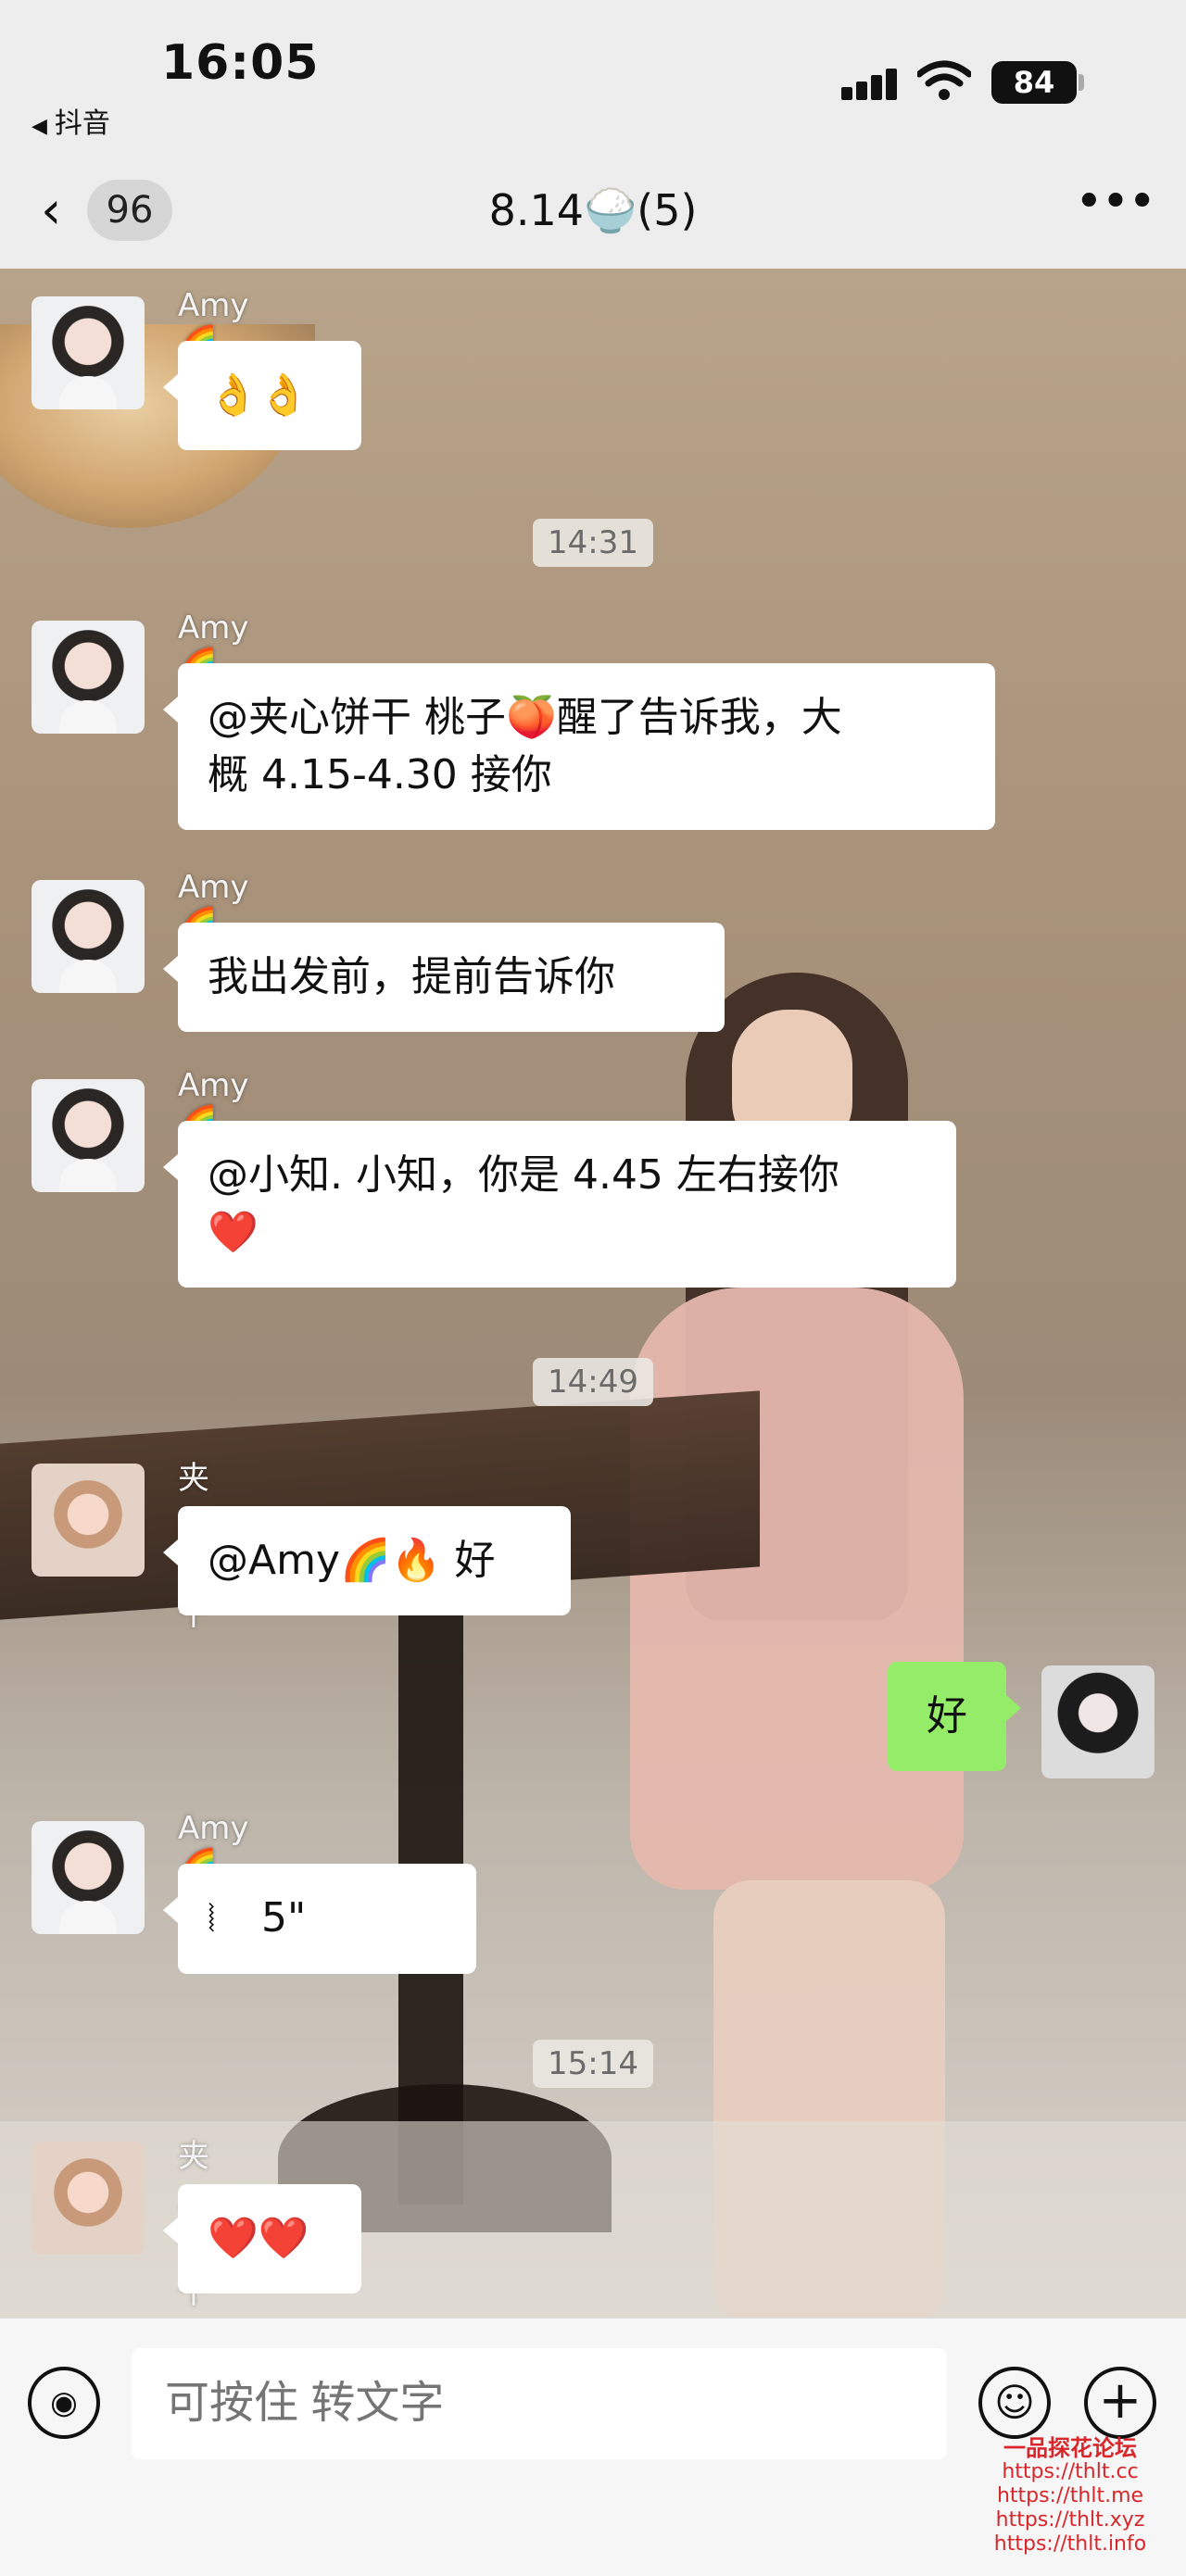  What do you see at coordinates (954, 1716) in the screenshot?
I see `message-bubble-self: 好` at bounding box center [954, 1716].